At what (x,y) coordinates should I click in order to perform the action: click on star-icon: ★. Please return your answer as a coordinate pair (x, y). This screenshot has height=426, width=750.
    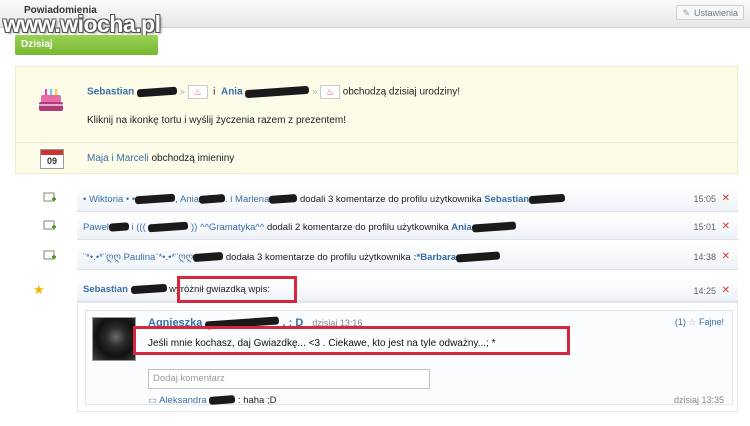
    Looking at the image, I should click on (39, 289).